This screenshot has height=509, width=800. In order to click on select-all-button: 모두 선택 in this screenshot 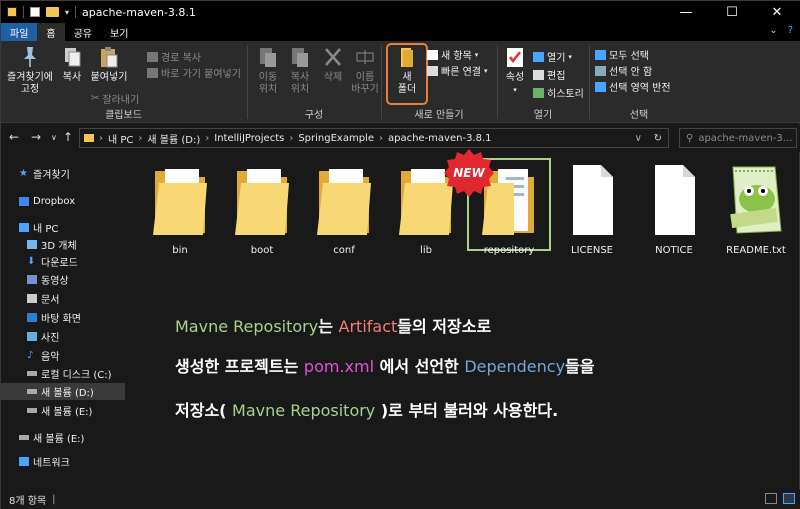, I will do `click(622, 54)`.